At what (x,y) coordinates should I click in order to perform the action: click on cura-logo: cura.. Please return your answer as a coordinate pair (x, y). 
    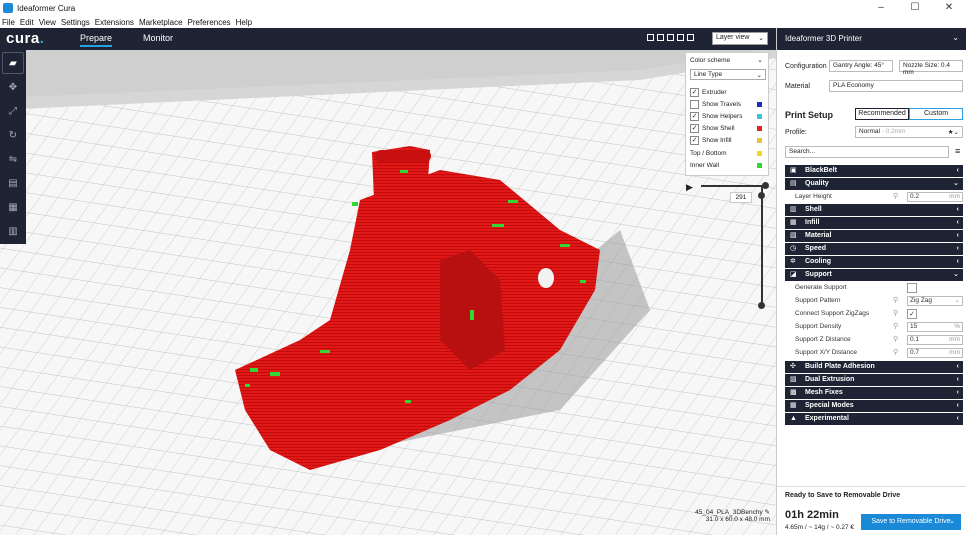
    Looking at the image, I should click on (25, 38).